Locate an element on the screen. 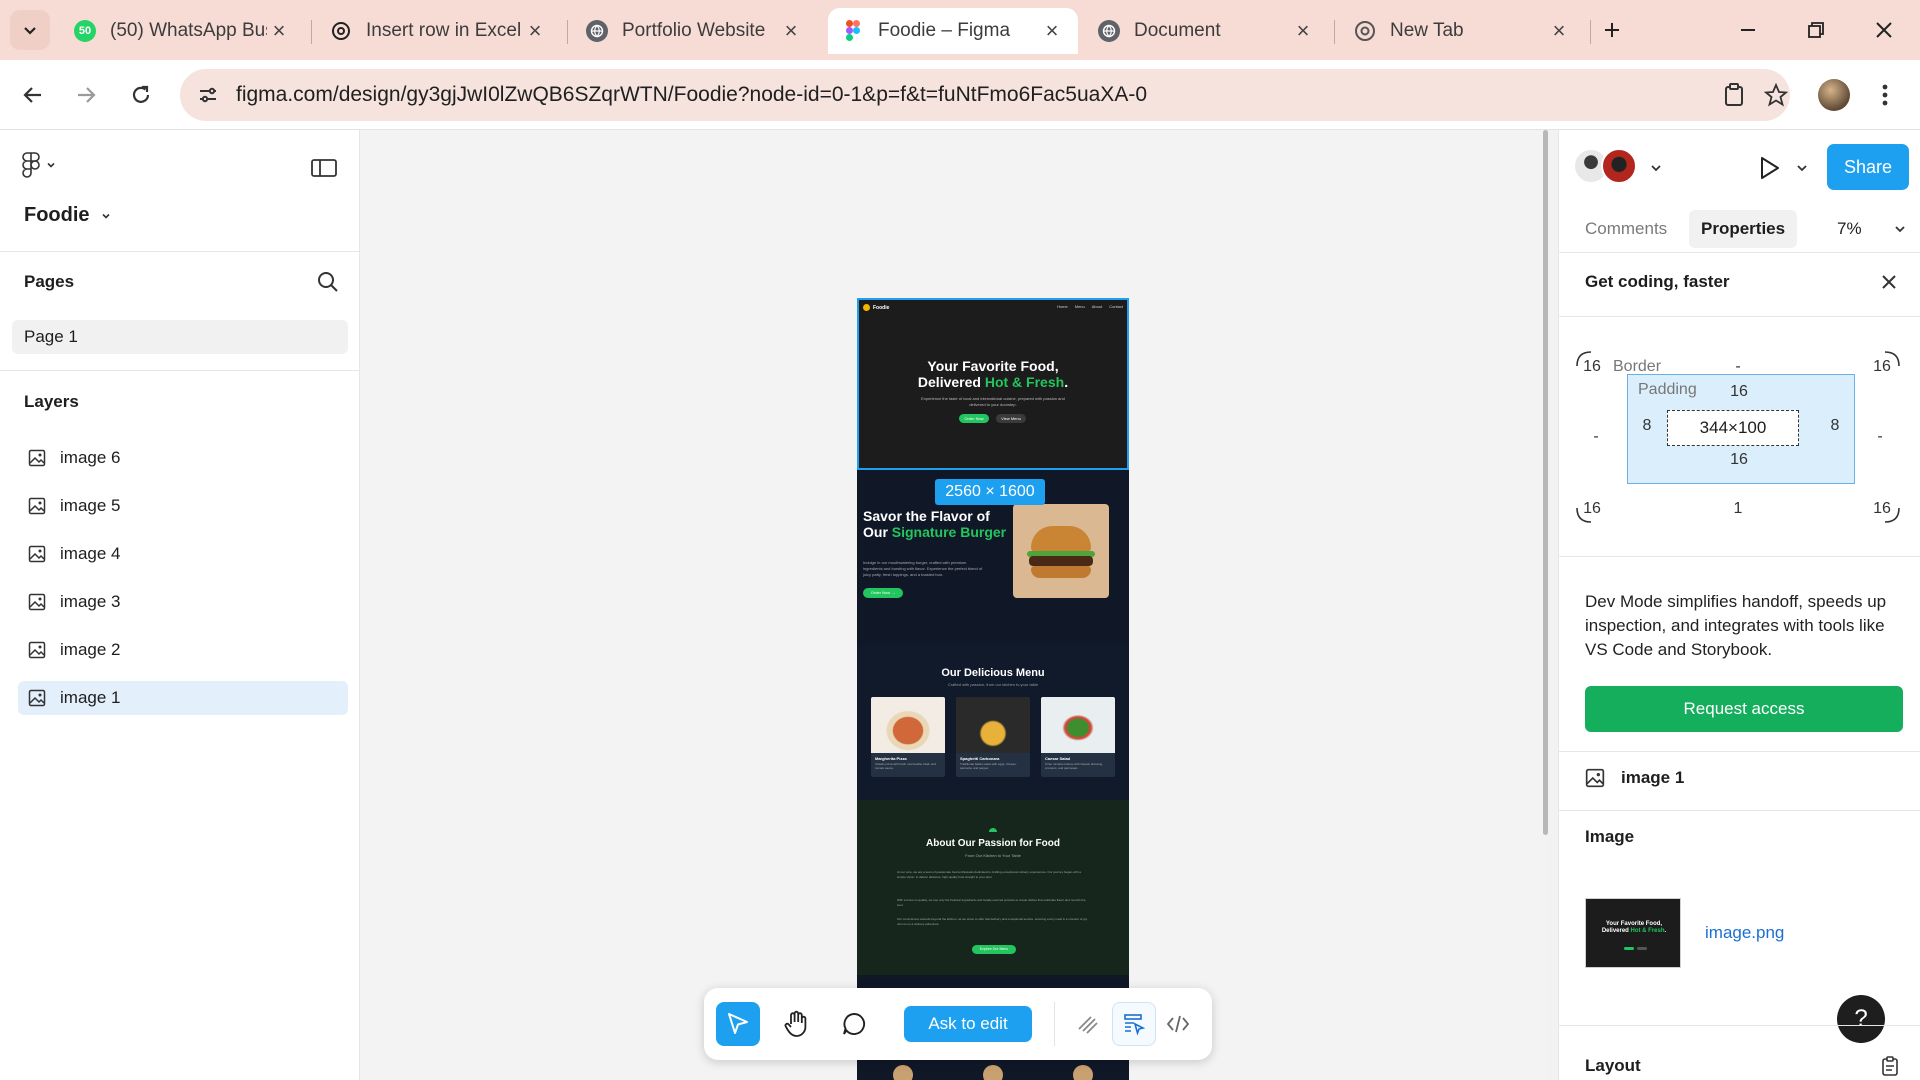 This screenshot has height=1080, width=1920. site-info-icon is located at coordinates (208, 95).